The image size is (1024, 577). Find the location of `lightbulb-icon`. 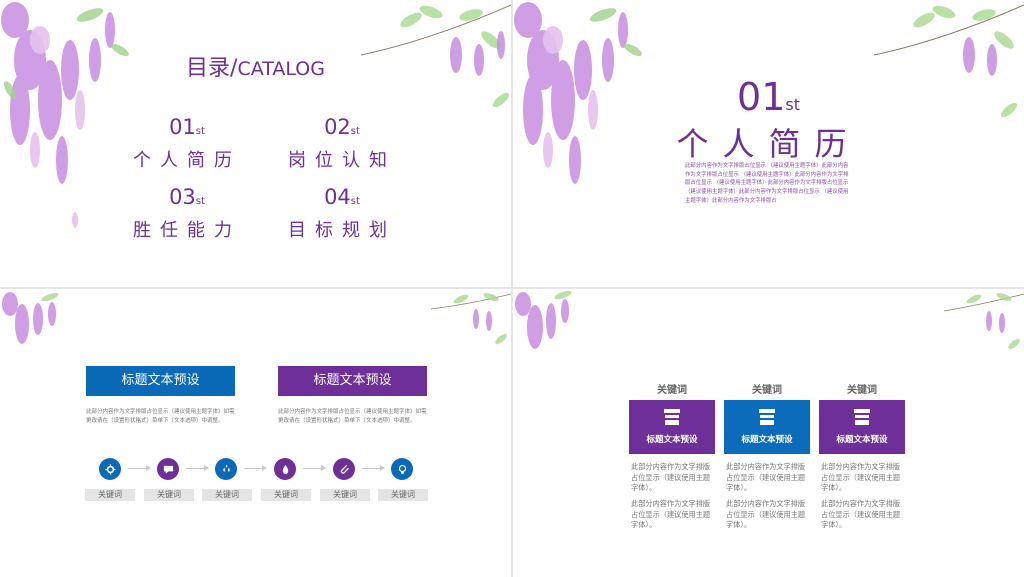

lightbulb-icon is located at coordinates (402, 469).